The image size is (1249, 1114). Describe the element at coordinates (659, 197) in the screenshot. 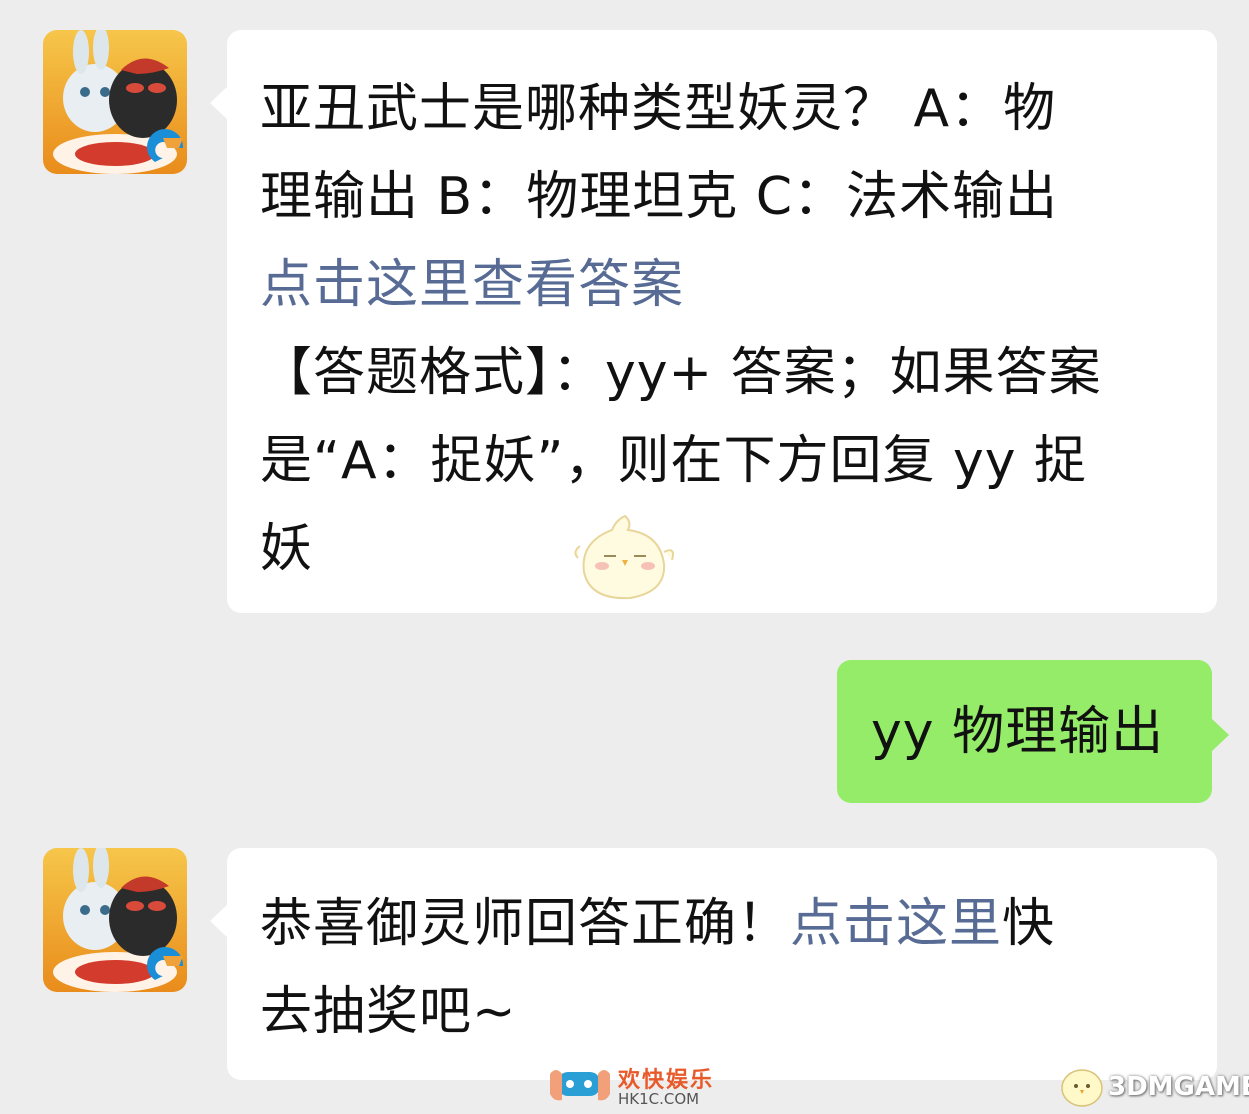

I see `message-line: 理输出 B：物理坦克 C：法术输出` at that location.